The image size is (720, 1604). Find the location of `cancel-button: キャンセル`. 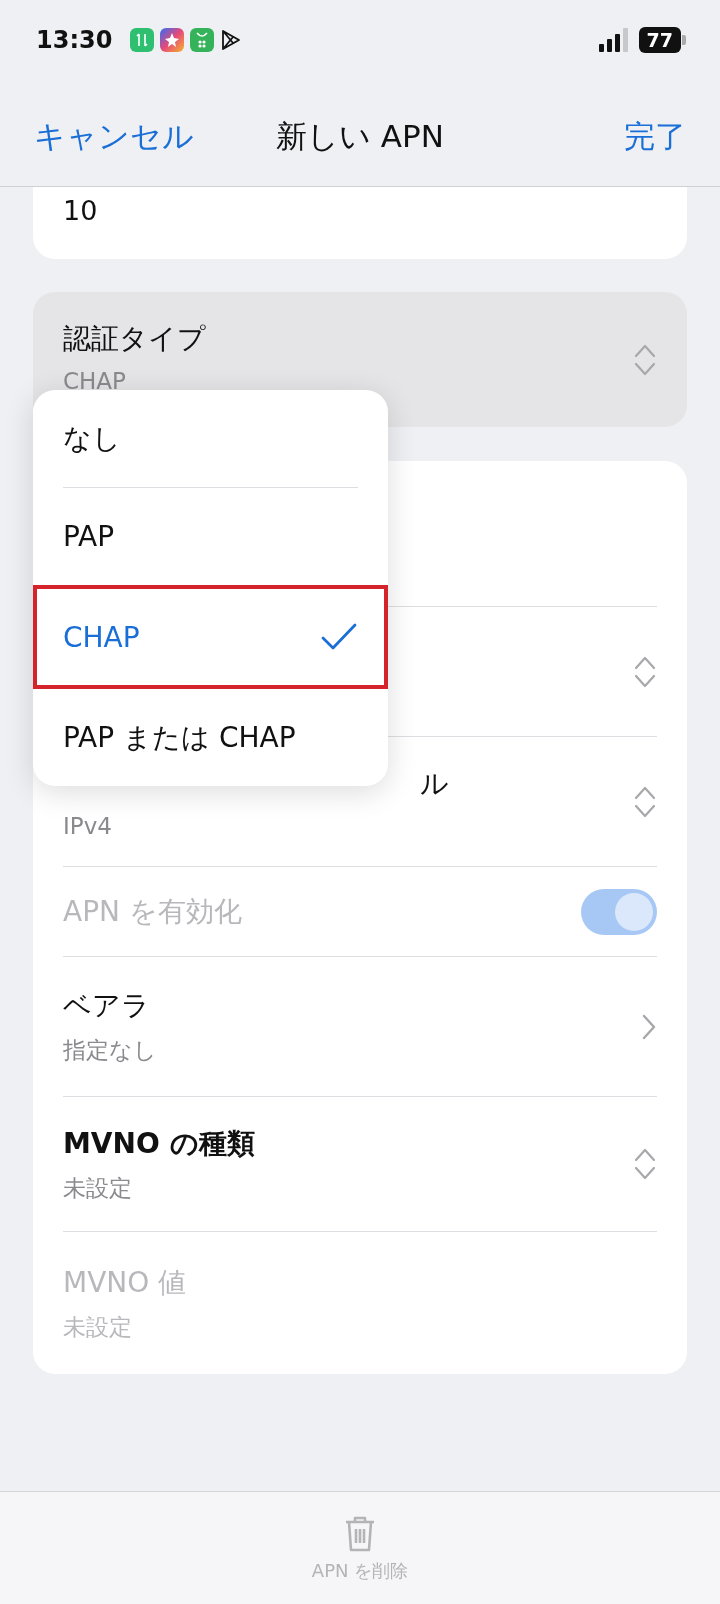

cancel-button: キャンセル is located at coordinates (114, 137).